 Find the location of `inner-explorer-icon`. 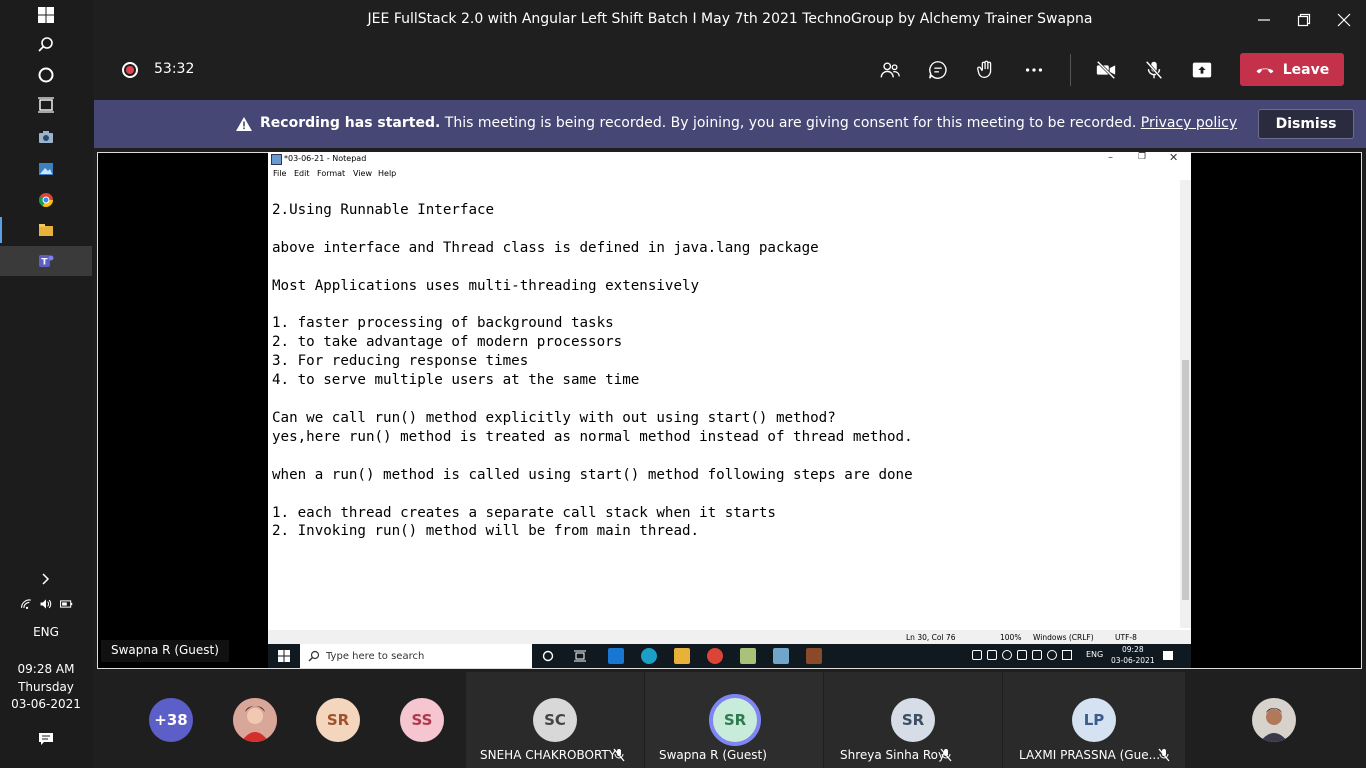

inner-explorer-icon is located at coordinates (682, 656).